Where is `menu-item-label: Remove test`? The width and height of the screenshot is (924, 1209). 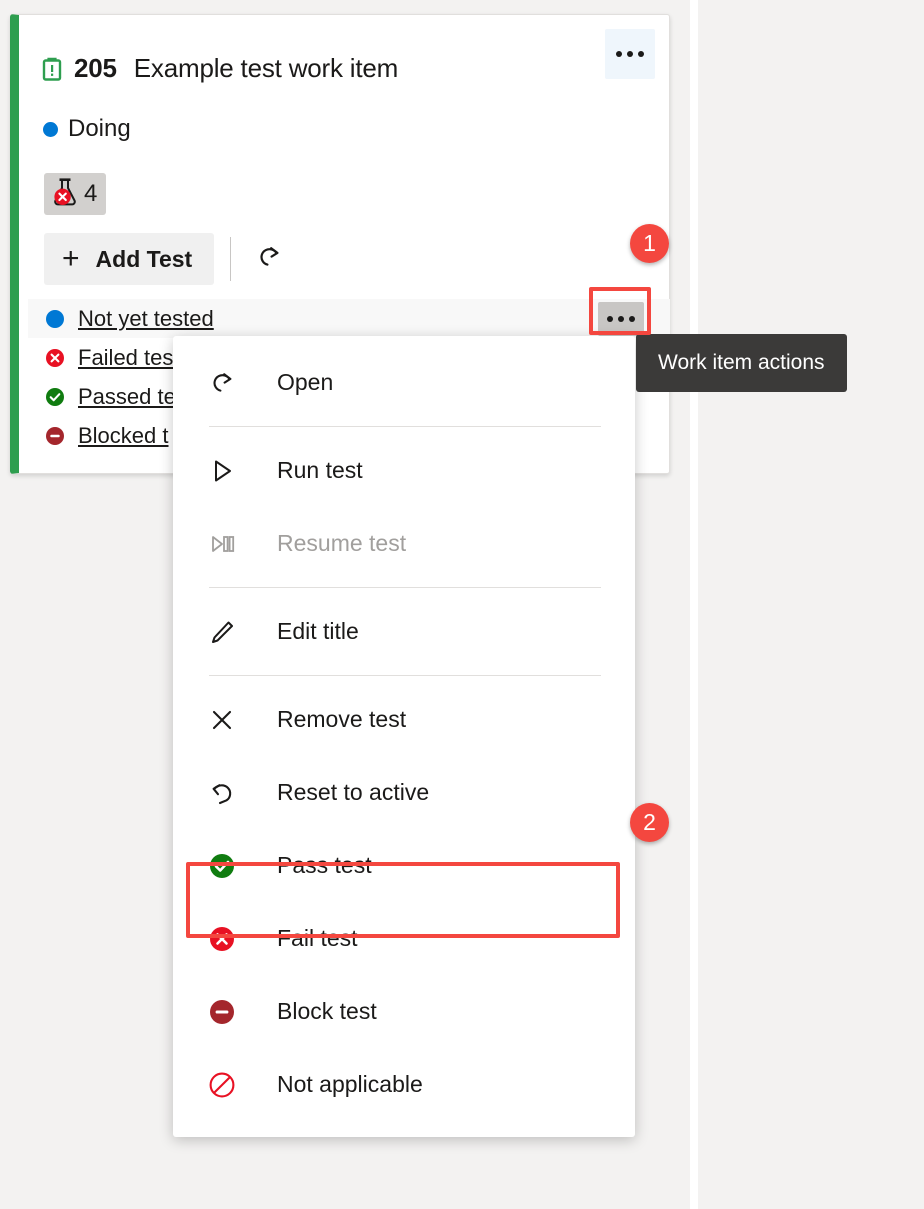
menu-item-label: Remove test is located at coordinates (342, 719).